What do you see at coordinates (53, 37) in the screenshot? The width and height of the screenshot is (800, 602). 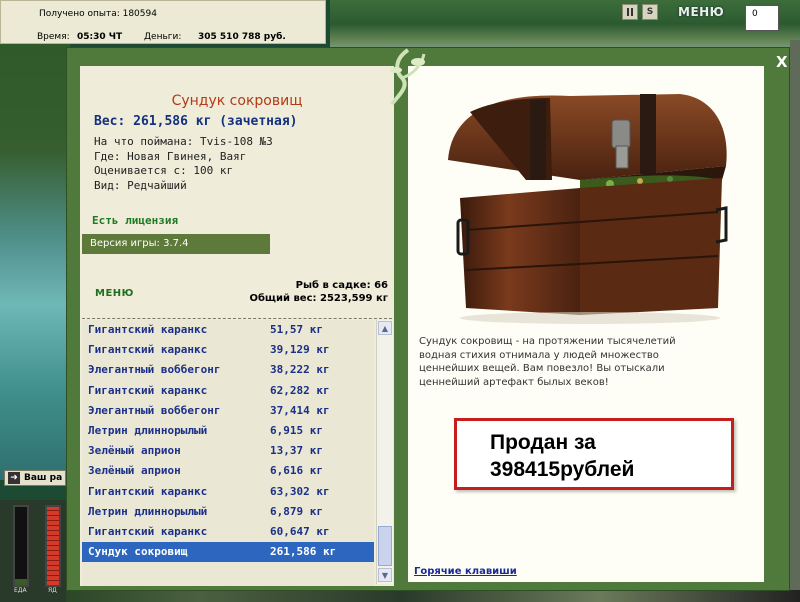 I see `time-label: Время:` at bounding box center [53, 37].